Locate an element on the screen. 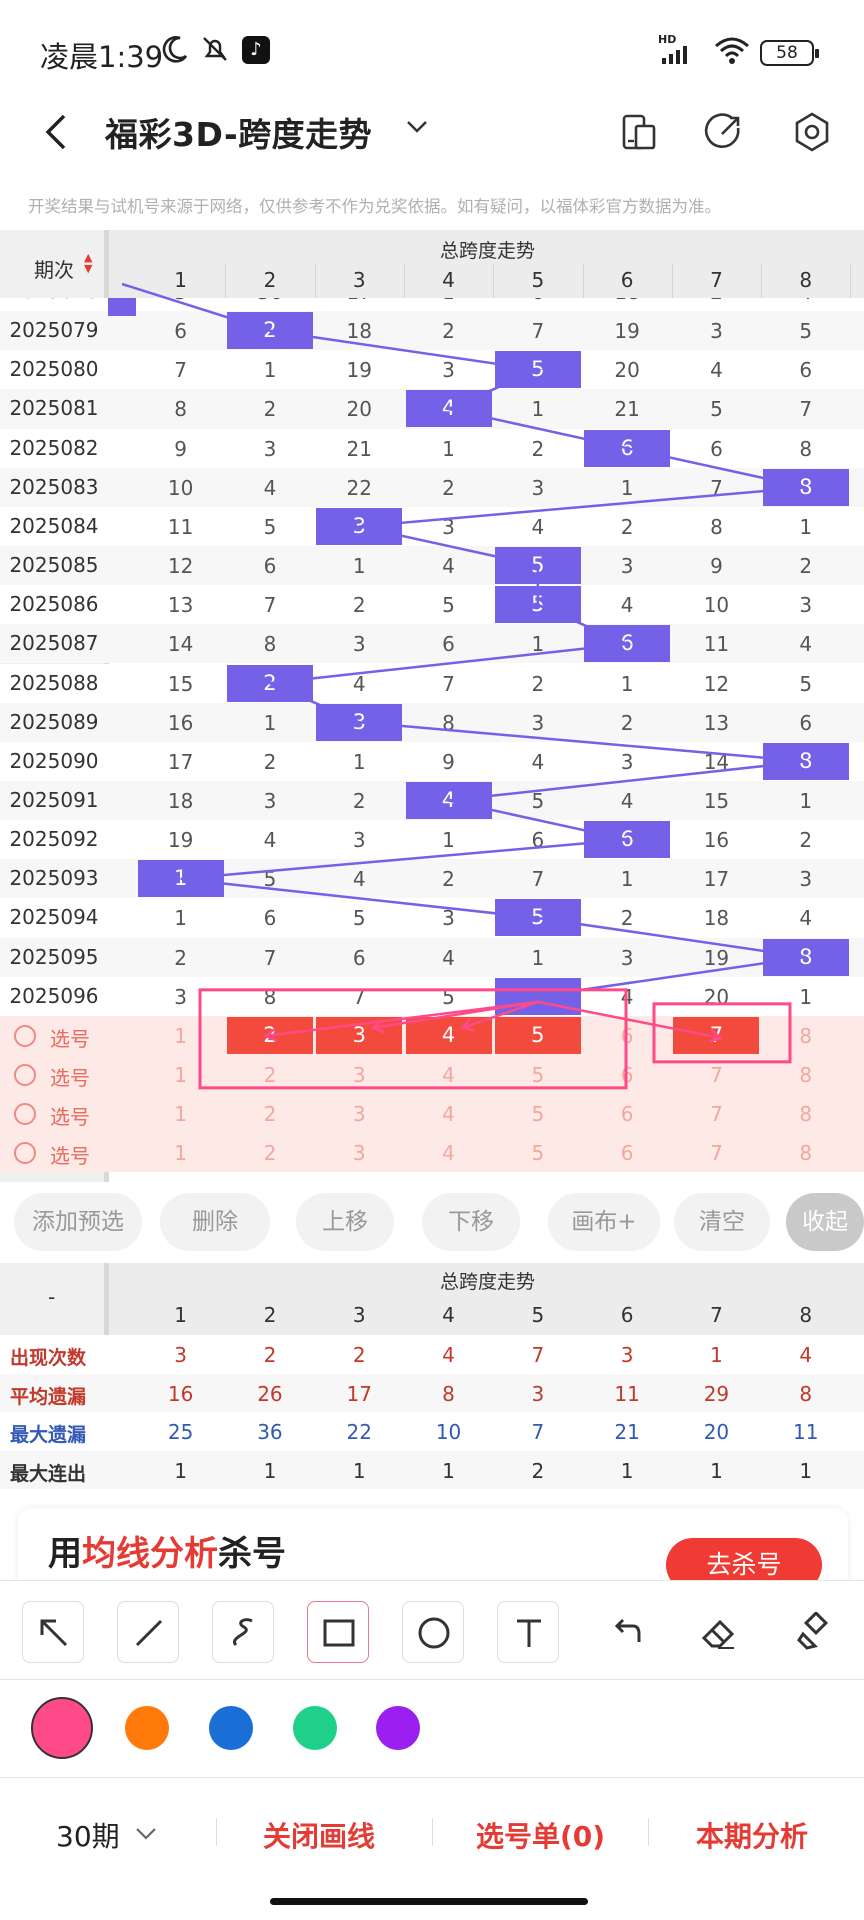 Image resolution: width=864 pixels, height=1920 pixels. stats-row: 最大连出 1 1 1 1 2 1 1 1 is located at coordinates (432, 1469).